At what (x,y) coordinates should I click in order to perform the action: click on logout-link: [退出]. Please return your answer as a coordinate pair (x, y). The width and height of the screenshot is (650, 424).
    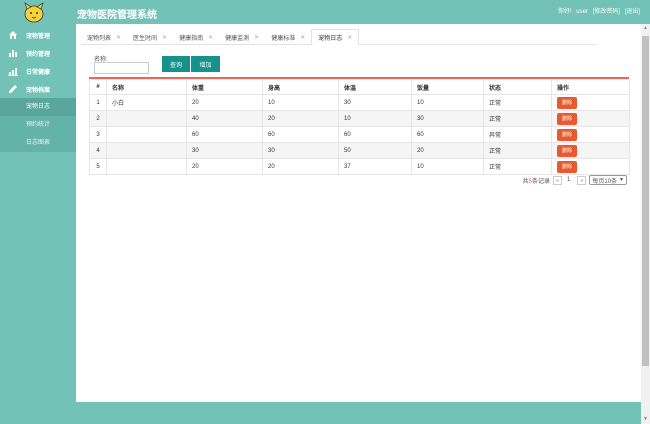
    Looking at the image, I should click on (632, 12).